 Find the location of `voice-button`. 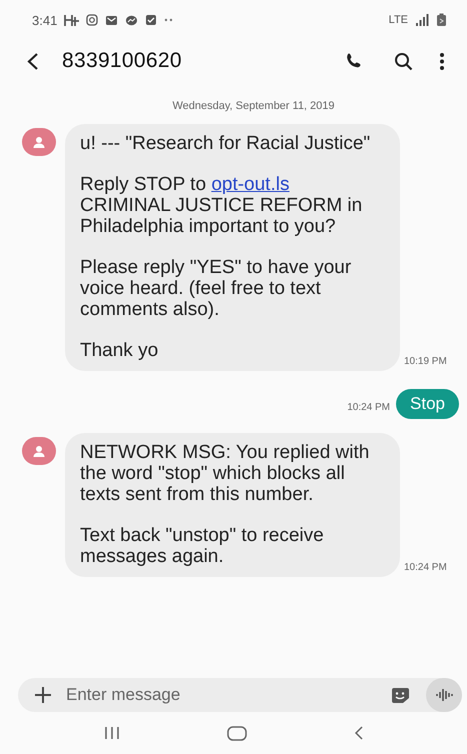

voice-button is located at coordinates (444, 695).